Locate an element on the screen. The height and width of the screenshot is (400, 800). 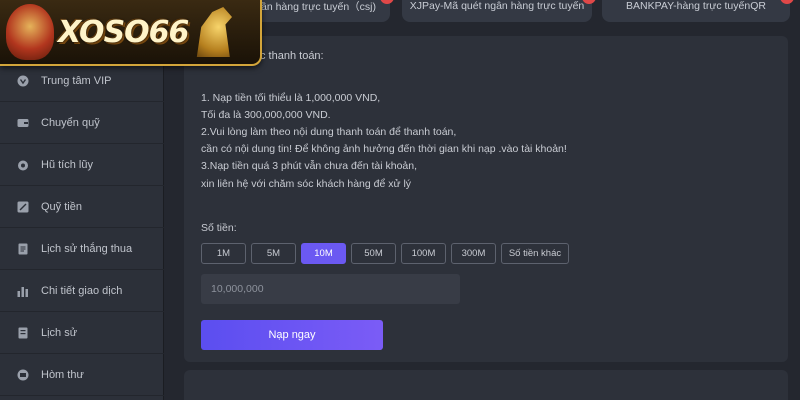
instruction-line: 1. Nạp tiền tối thiểu là 1,000,000 VND, is located at coordinates (291, 98).